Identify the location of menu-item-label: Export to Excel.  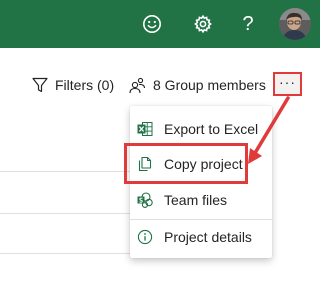
(211, 129).